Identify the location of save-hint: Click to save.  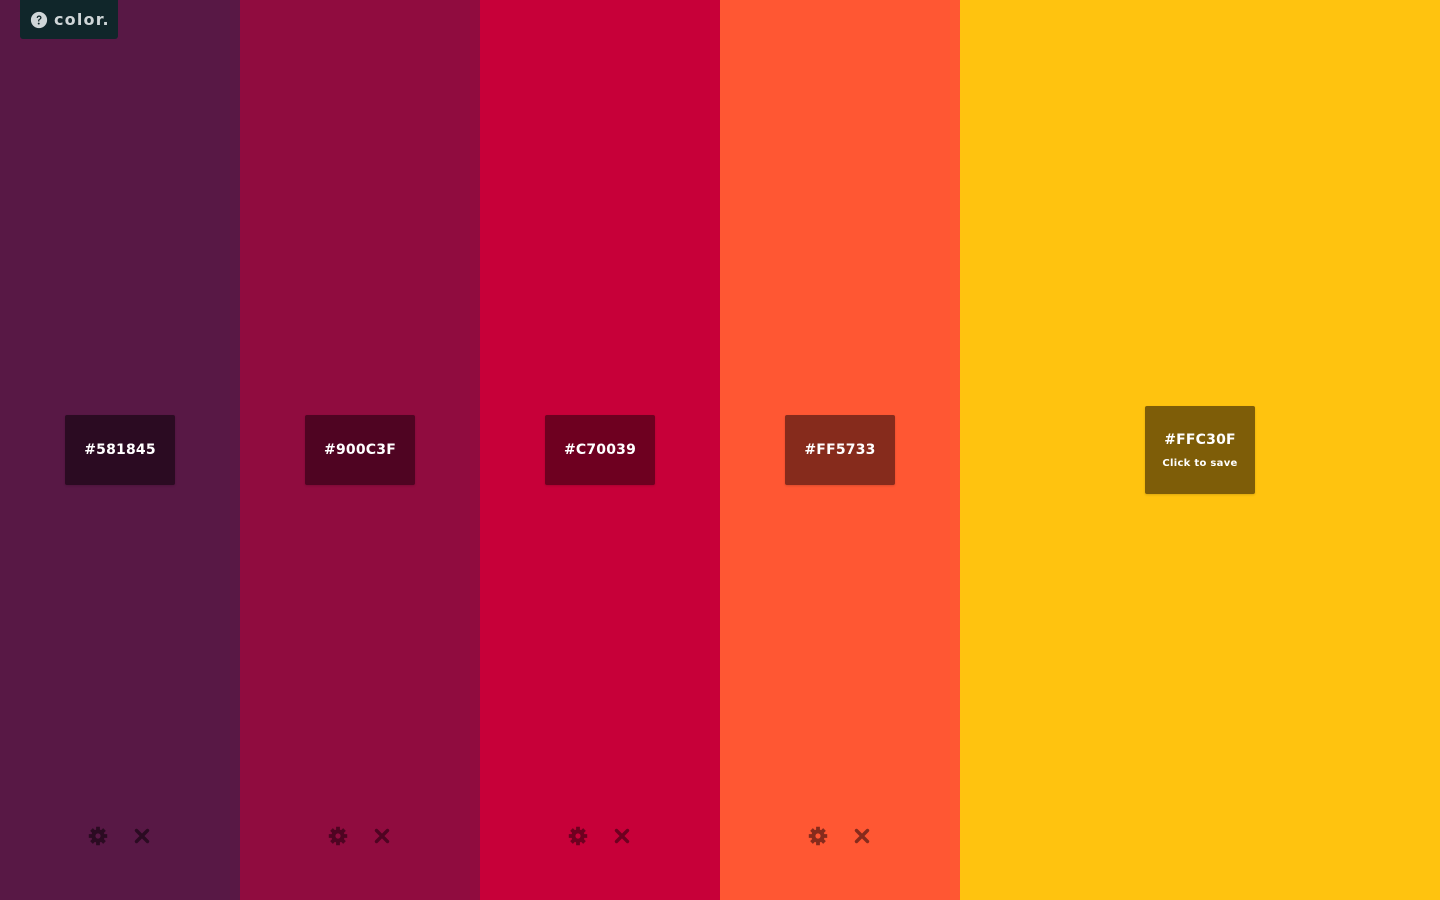
(1200, 463).